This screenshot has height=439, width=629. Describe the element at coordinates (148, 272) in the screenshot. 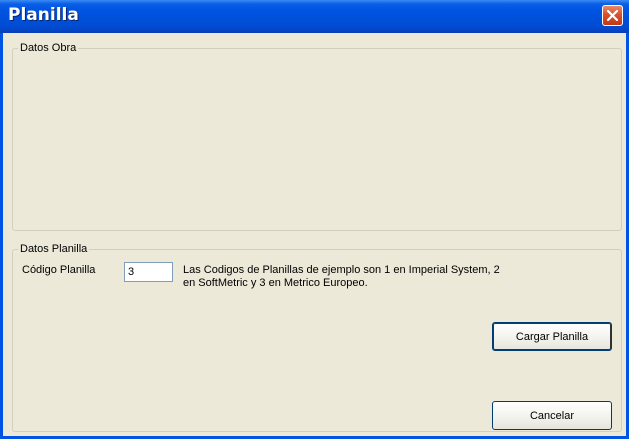

I see `codigo-planilla-input` at that location.